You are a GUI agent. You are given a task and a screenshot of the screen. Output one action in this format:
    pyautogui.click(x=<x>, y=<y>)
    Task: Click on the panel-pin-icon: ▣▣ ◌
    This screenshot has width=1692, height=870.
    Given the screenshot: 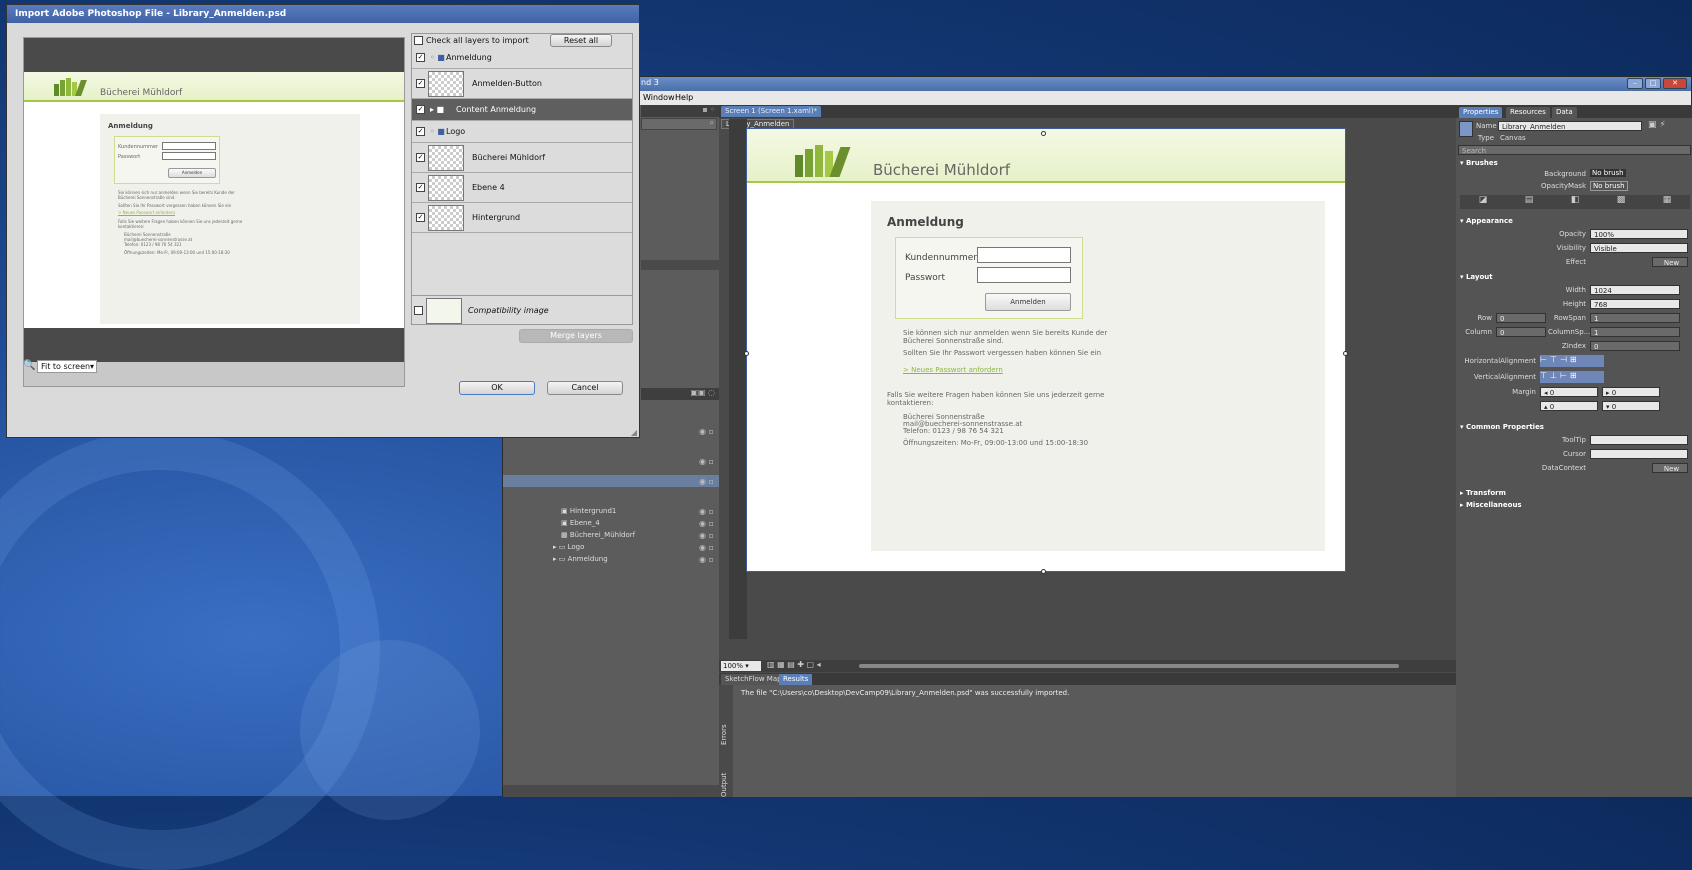 What is the action you would take?
    pyautogui.click(x=702, y=392)
    